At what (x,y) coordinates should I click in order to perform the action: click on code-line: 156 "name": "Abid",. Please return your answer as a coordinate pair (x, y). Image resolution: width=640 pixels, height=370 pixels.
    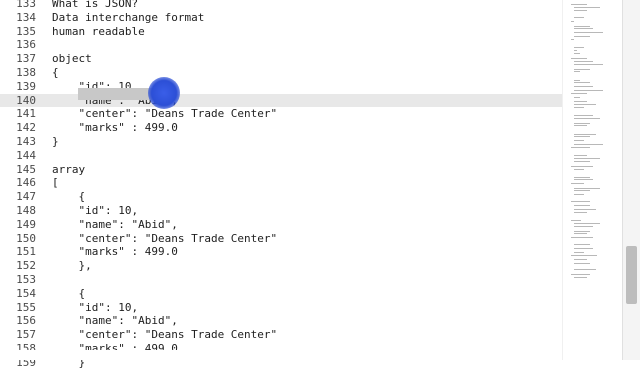
    Looking at the image, I should click on (281, 321).